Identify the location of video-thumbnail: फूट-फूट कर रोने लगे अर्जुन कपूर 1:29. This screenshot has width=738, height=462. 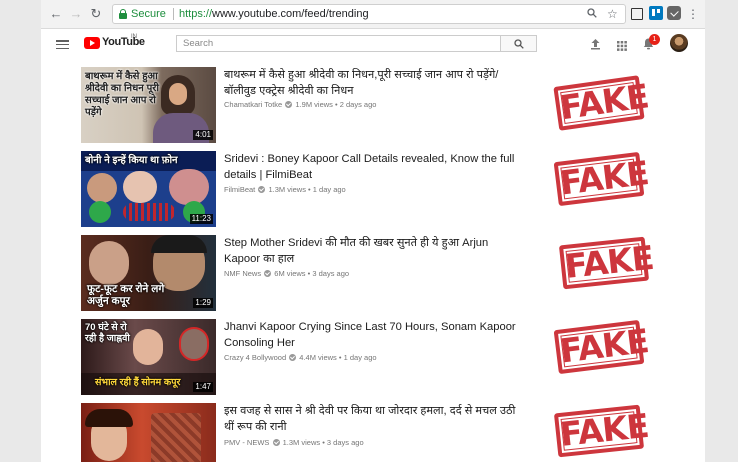
(148, 273).